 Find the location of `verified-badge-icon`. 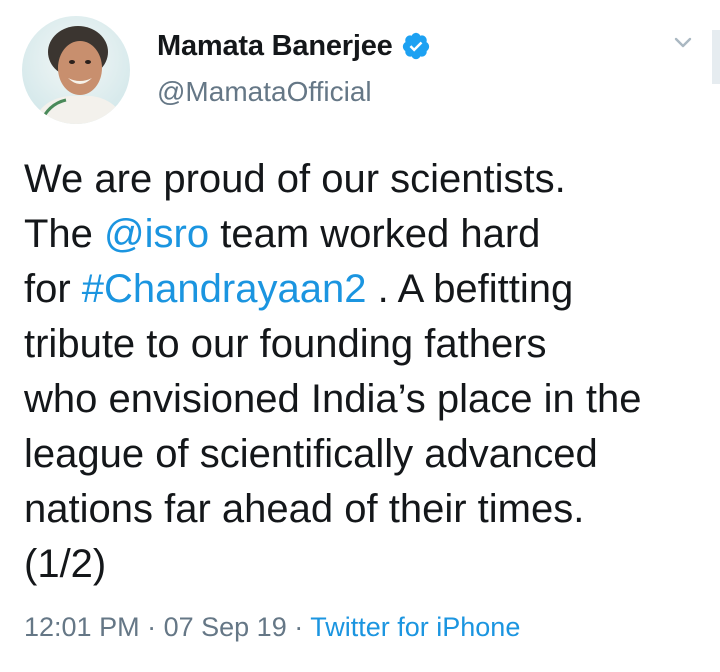

verified-badge-icon is located at coordinates (416, 46).